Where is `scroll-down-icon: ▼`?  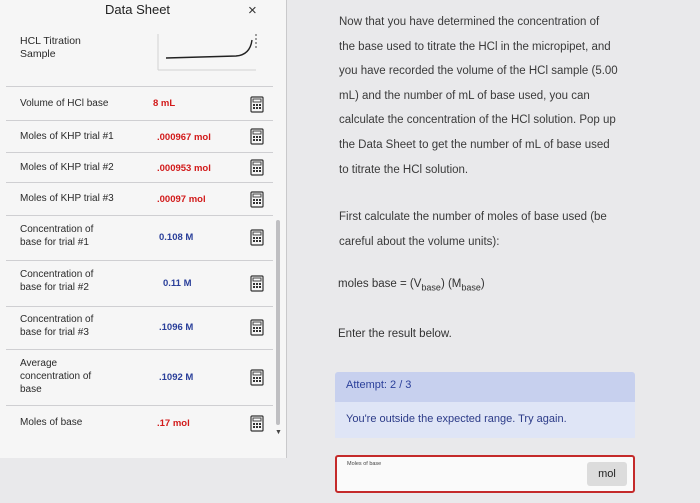
scroll-down-icon: ▼ is located at coordinates (278, 432).